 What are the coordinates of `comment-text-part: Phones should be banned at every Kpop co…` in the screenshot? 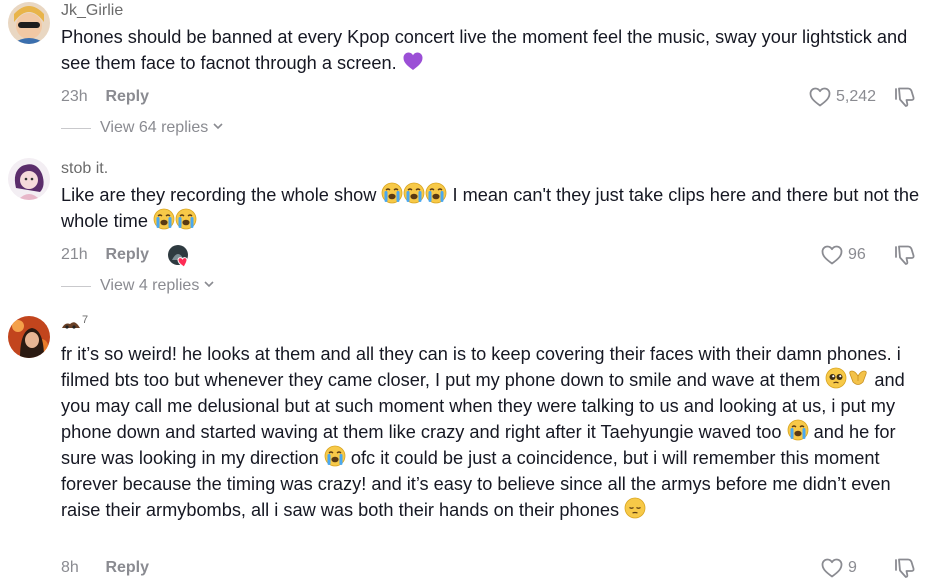 It's located at (484, 50).